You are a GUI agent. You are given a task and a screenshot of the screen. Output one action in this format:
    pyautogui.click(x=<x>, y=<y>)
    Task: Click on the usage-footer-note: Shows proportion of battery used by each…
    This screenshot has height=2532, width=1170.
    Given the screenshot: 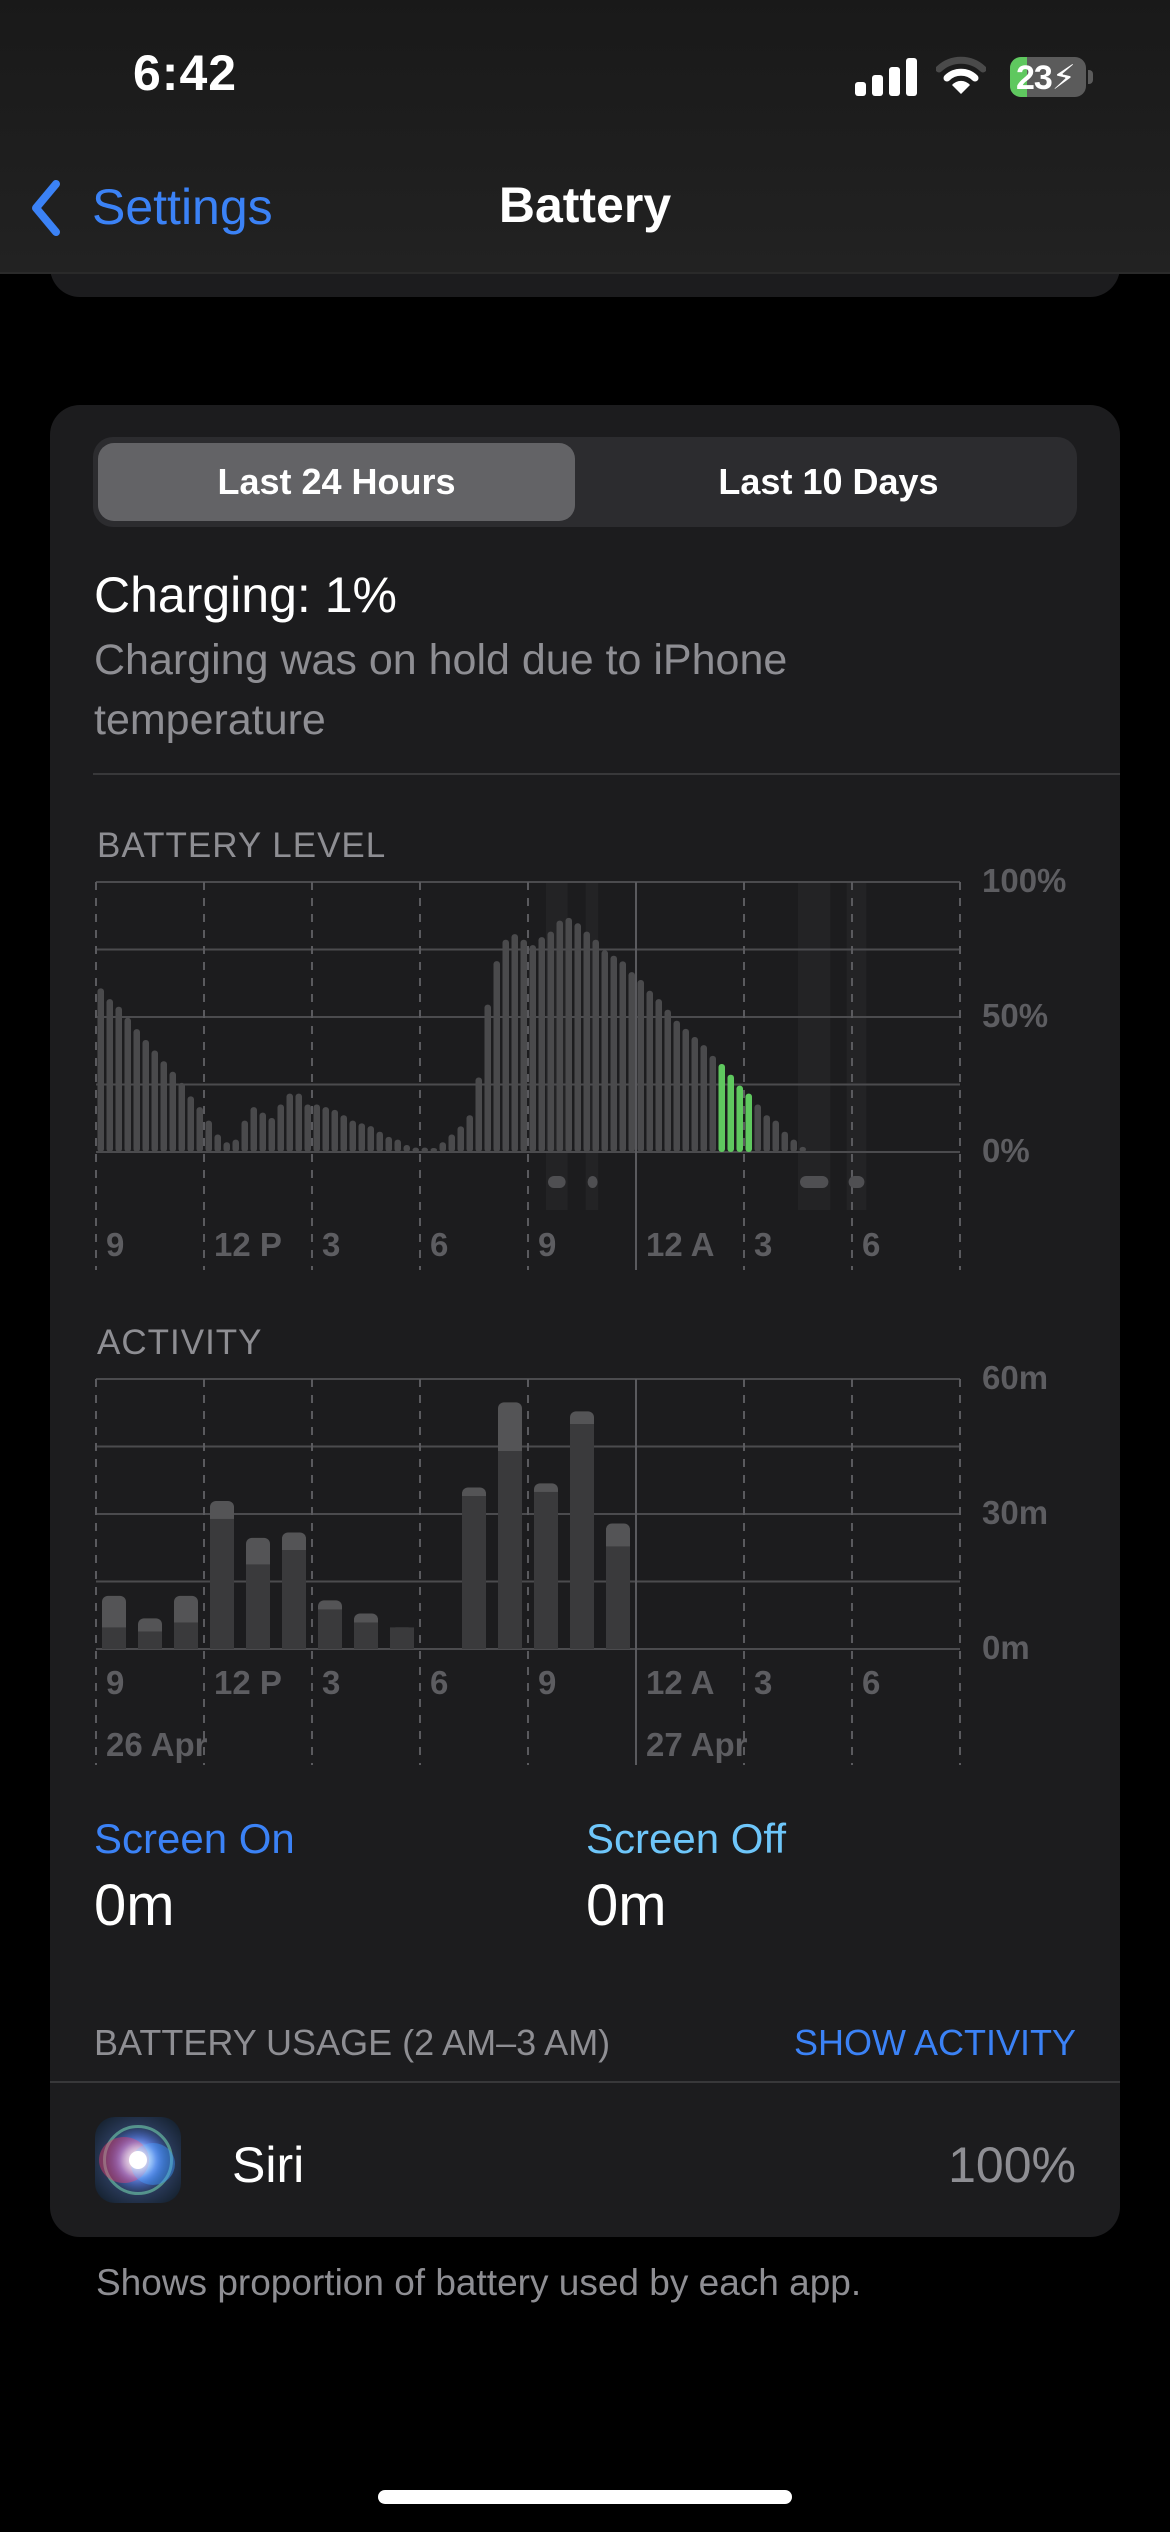 What is the action you would take?
    pyautogui.click(x=479, y=2282)
    